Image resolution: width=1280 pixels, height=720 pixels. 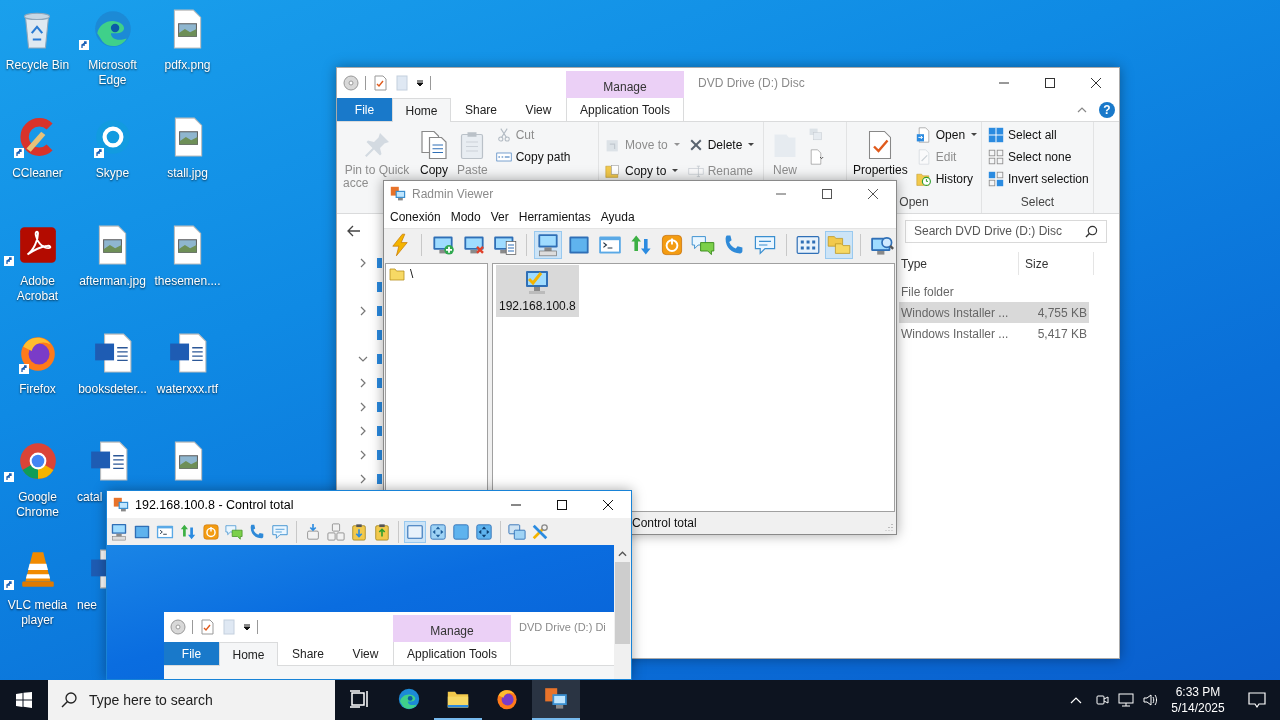 What do you see at coordinates (1107, 109) in the screenshot?
I see `help-button: ?` at bounding box center [1107, 109].